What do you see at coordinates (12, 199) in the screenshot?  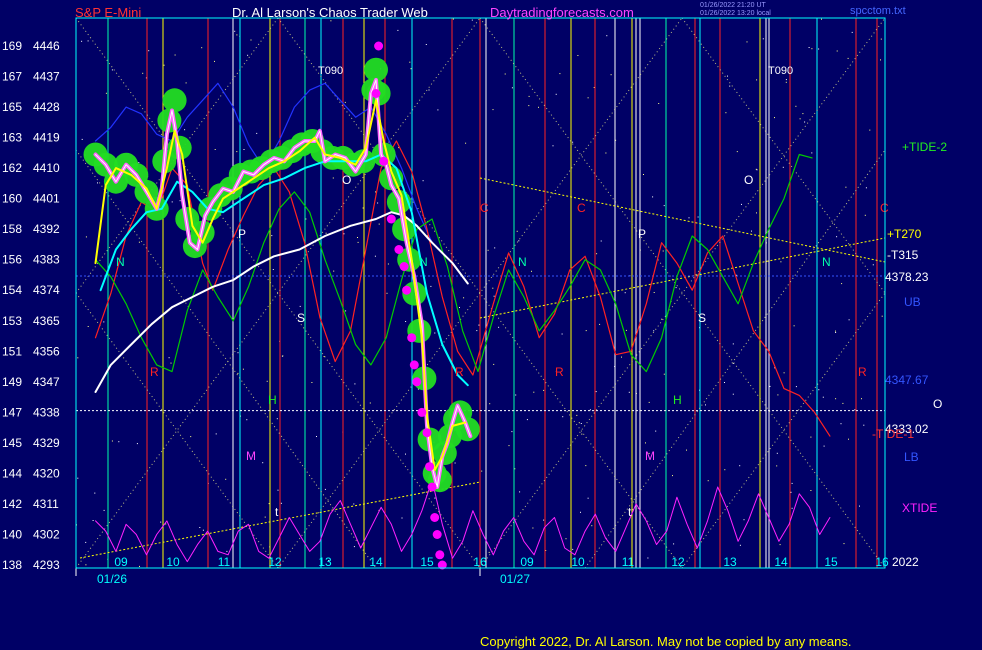 I see `y-tick-label: 160` at bounding box center [12, 199].